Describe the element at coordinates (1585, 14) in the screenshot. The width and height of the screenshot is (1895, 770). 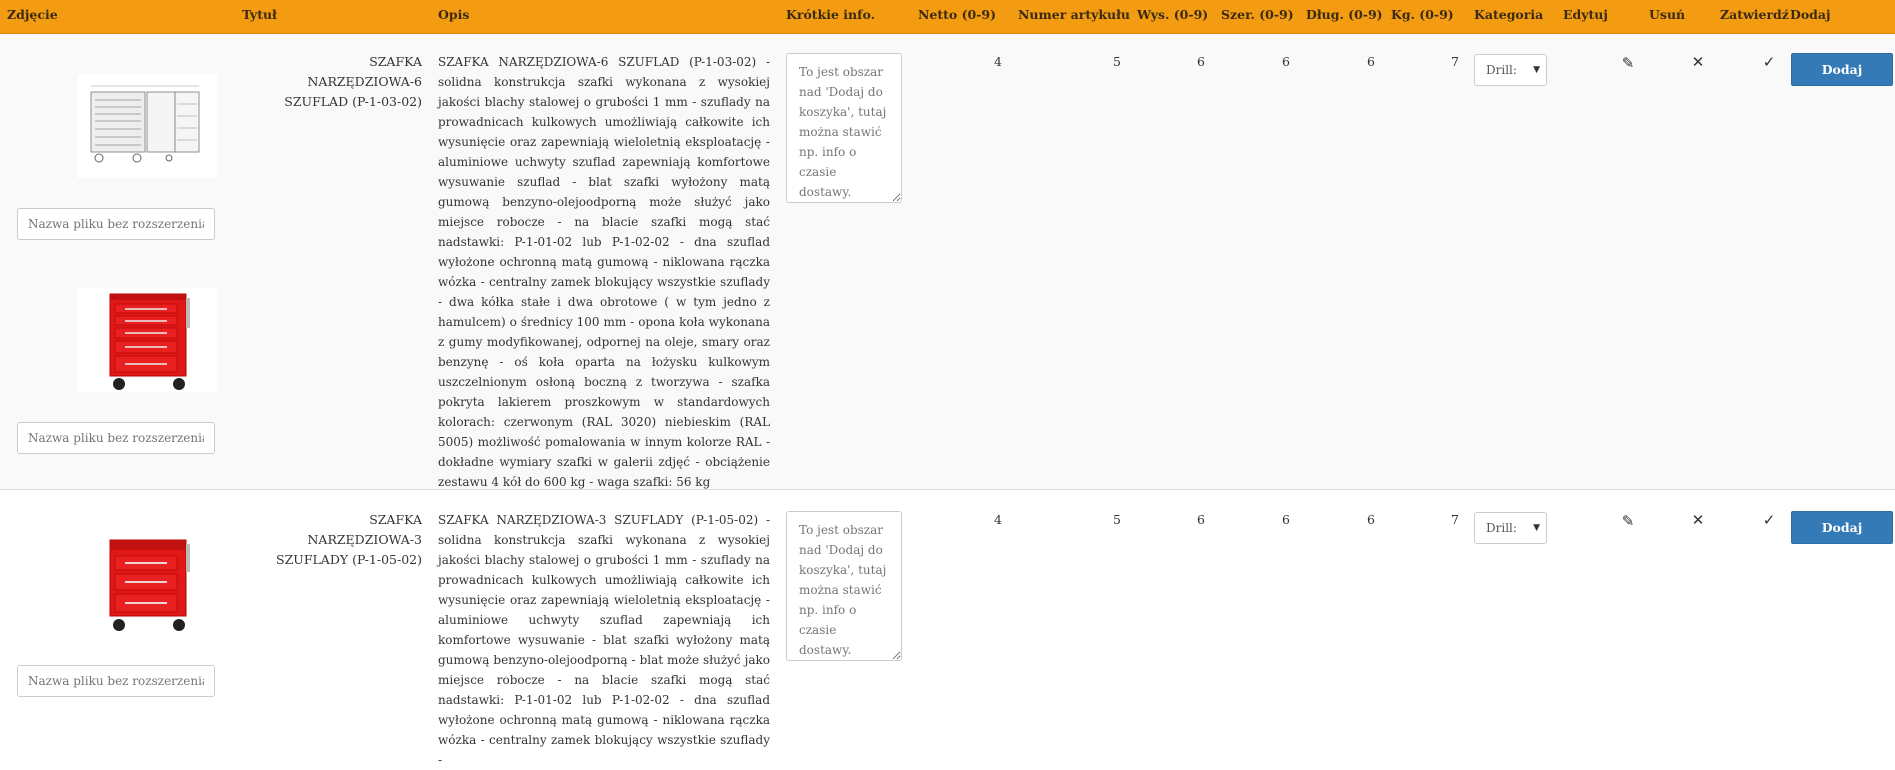
I see `header-edit: Edytuj` at that location.